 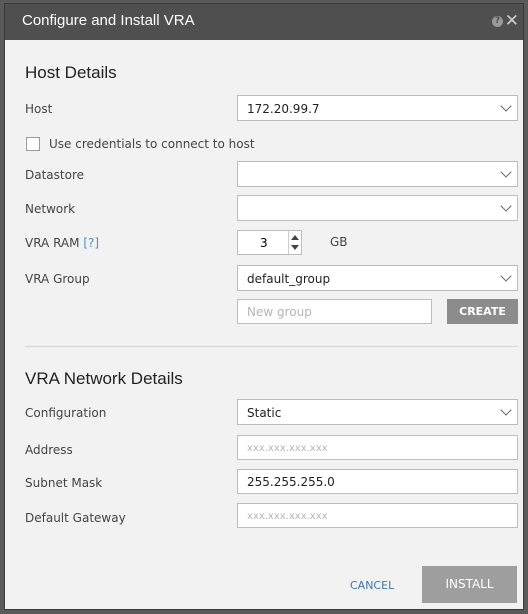 I want to click on dialog-titlebar: Configure and Install VRA ? ✕, so click(x=264, y=22).